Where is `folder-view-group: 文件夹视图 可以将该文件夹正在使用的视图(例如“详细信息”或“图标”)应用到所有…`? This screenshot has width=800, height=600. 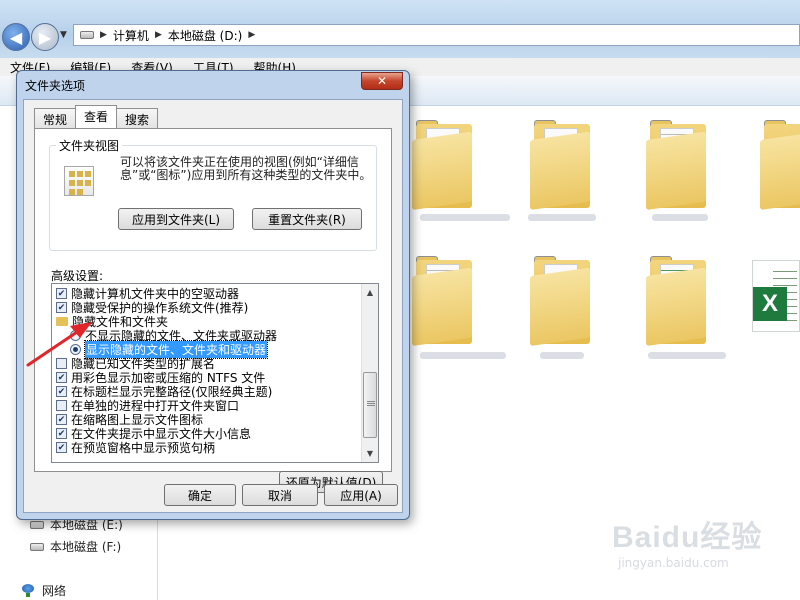
folder-view-group: 文件夹视图 可以将该文件夹正在使用的视图(例如“详细信息”或“图标”)应用到所有… is located at coordinates (213, 194).